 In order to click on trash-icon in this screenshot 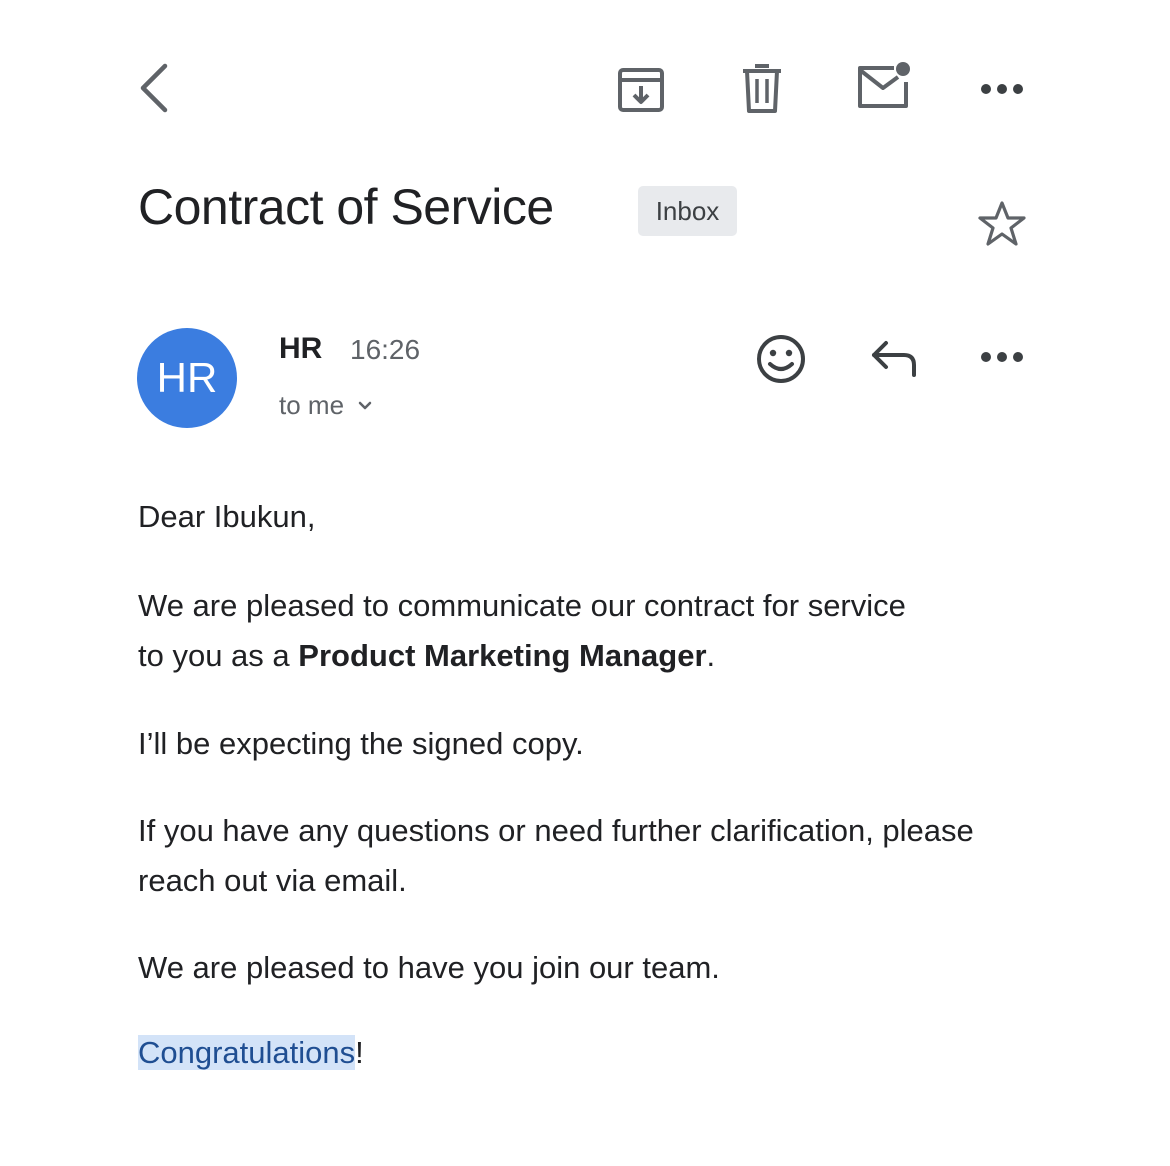, I will do `click(762, 88)`.